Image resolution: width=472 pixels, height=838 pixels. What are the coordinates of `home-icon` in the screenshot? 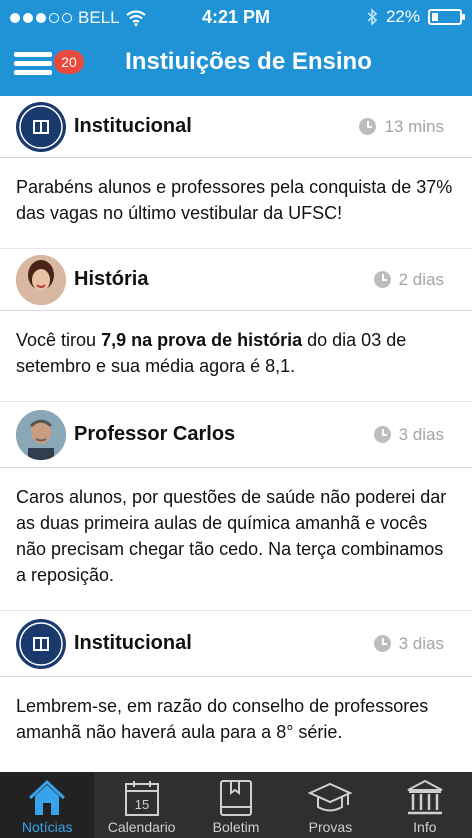 It's located at (47, 798).